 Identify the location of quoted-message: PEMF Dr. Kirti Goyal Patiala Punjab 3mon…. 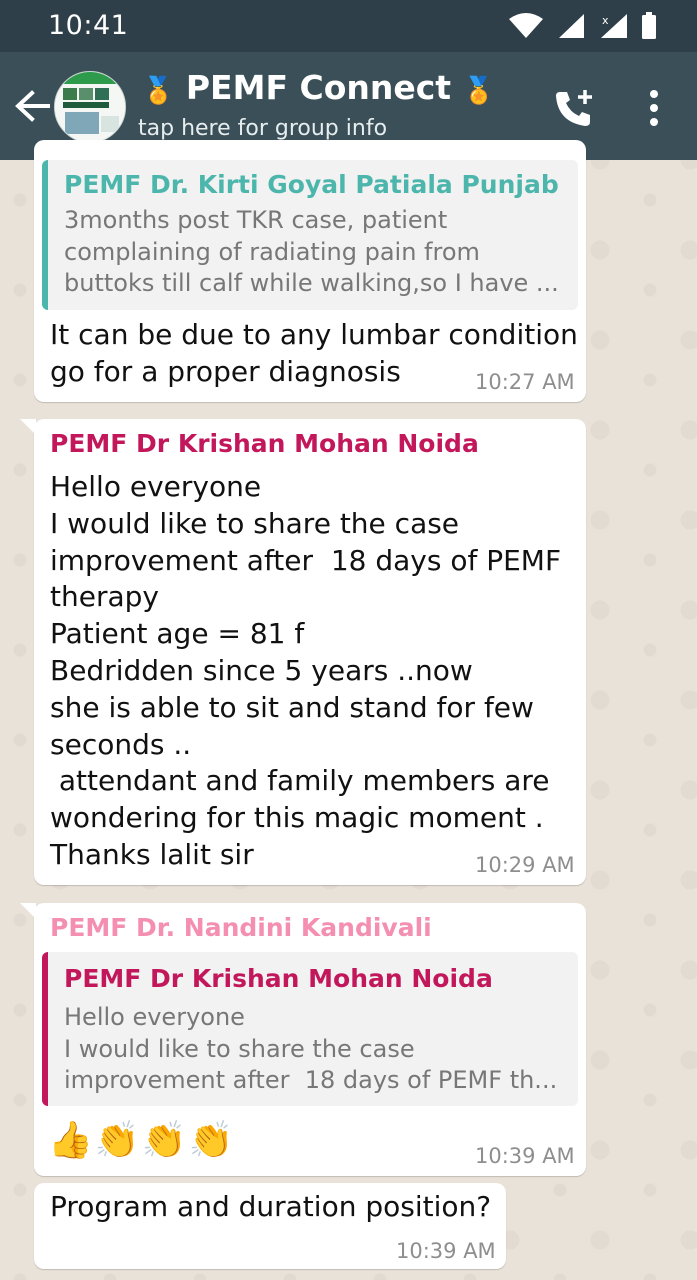
(310, 235).